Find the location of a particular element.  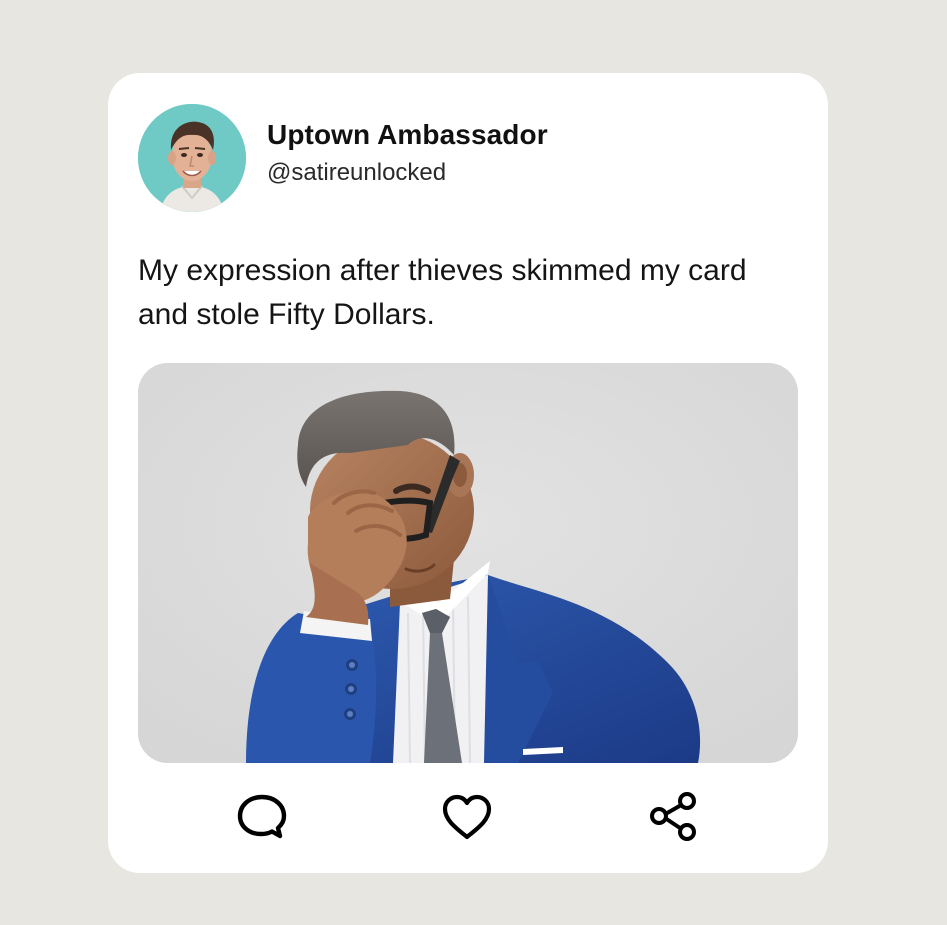

share-icon is located at coordinates (673, 816).